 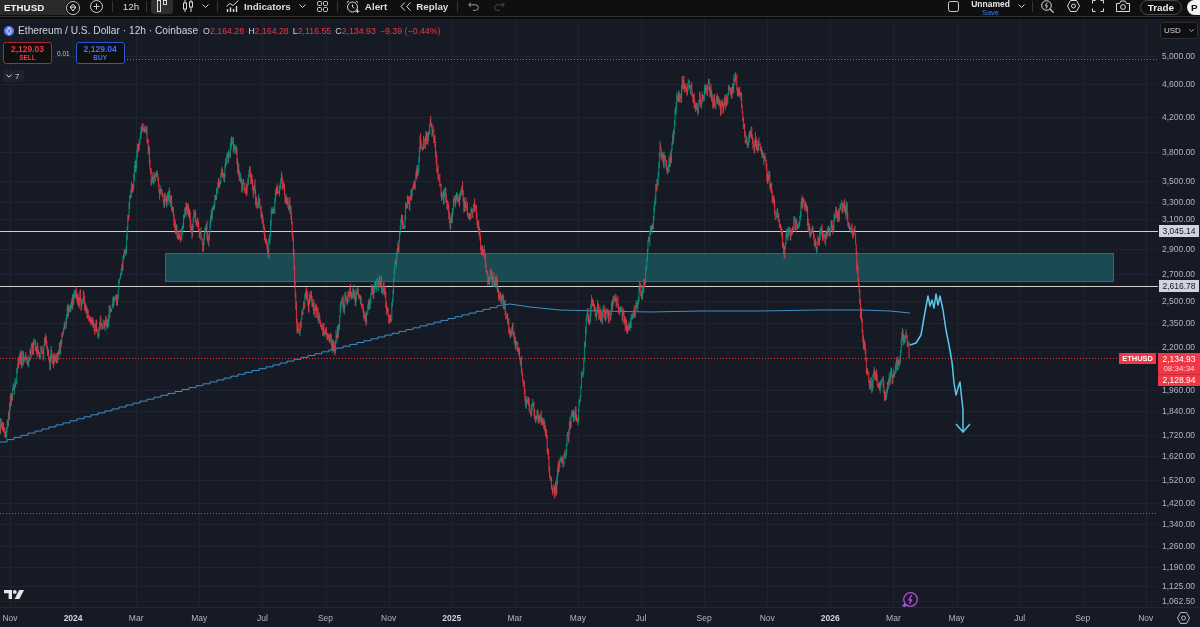 What do you see at coordinates (355, 30) in the screenshot?
I see `ohlc-value: C2,134.93` at bounding box center [355, 30].